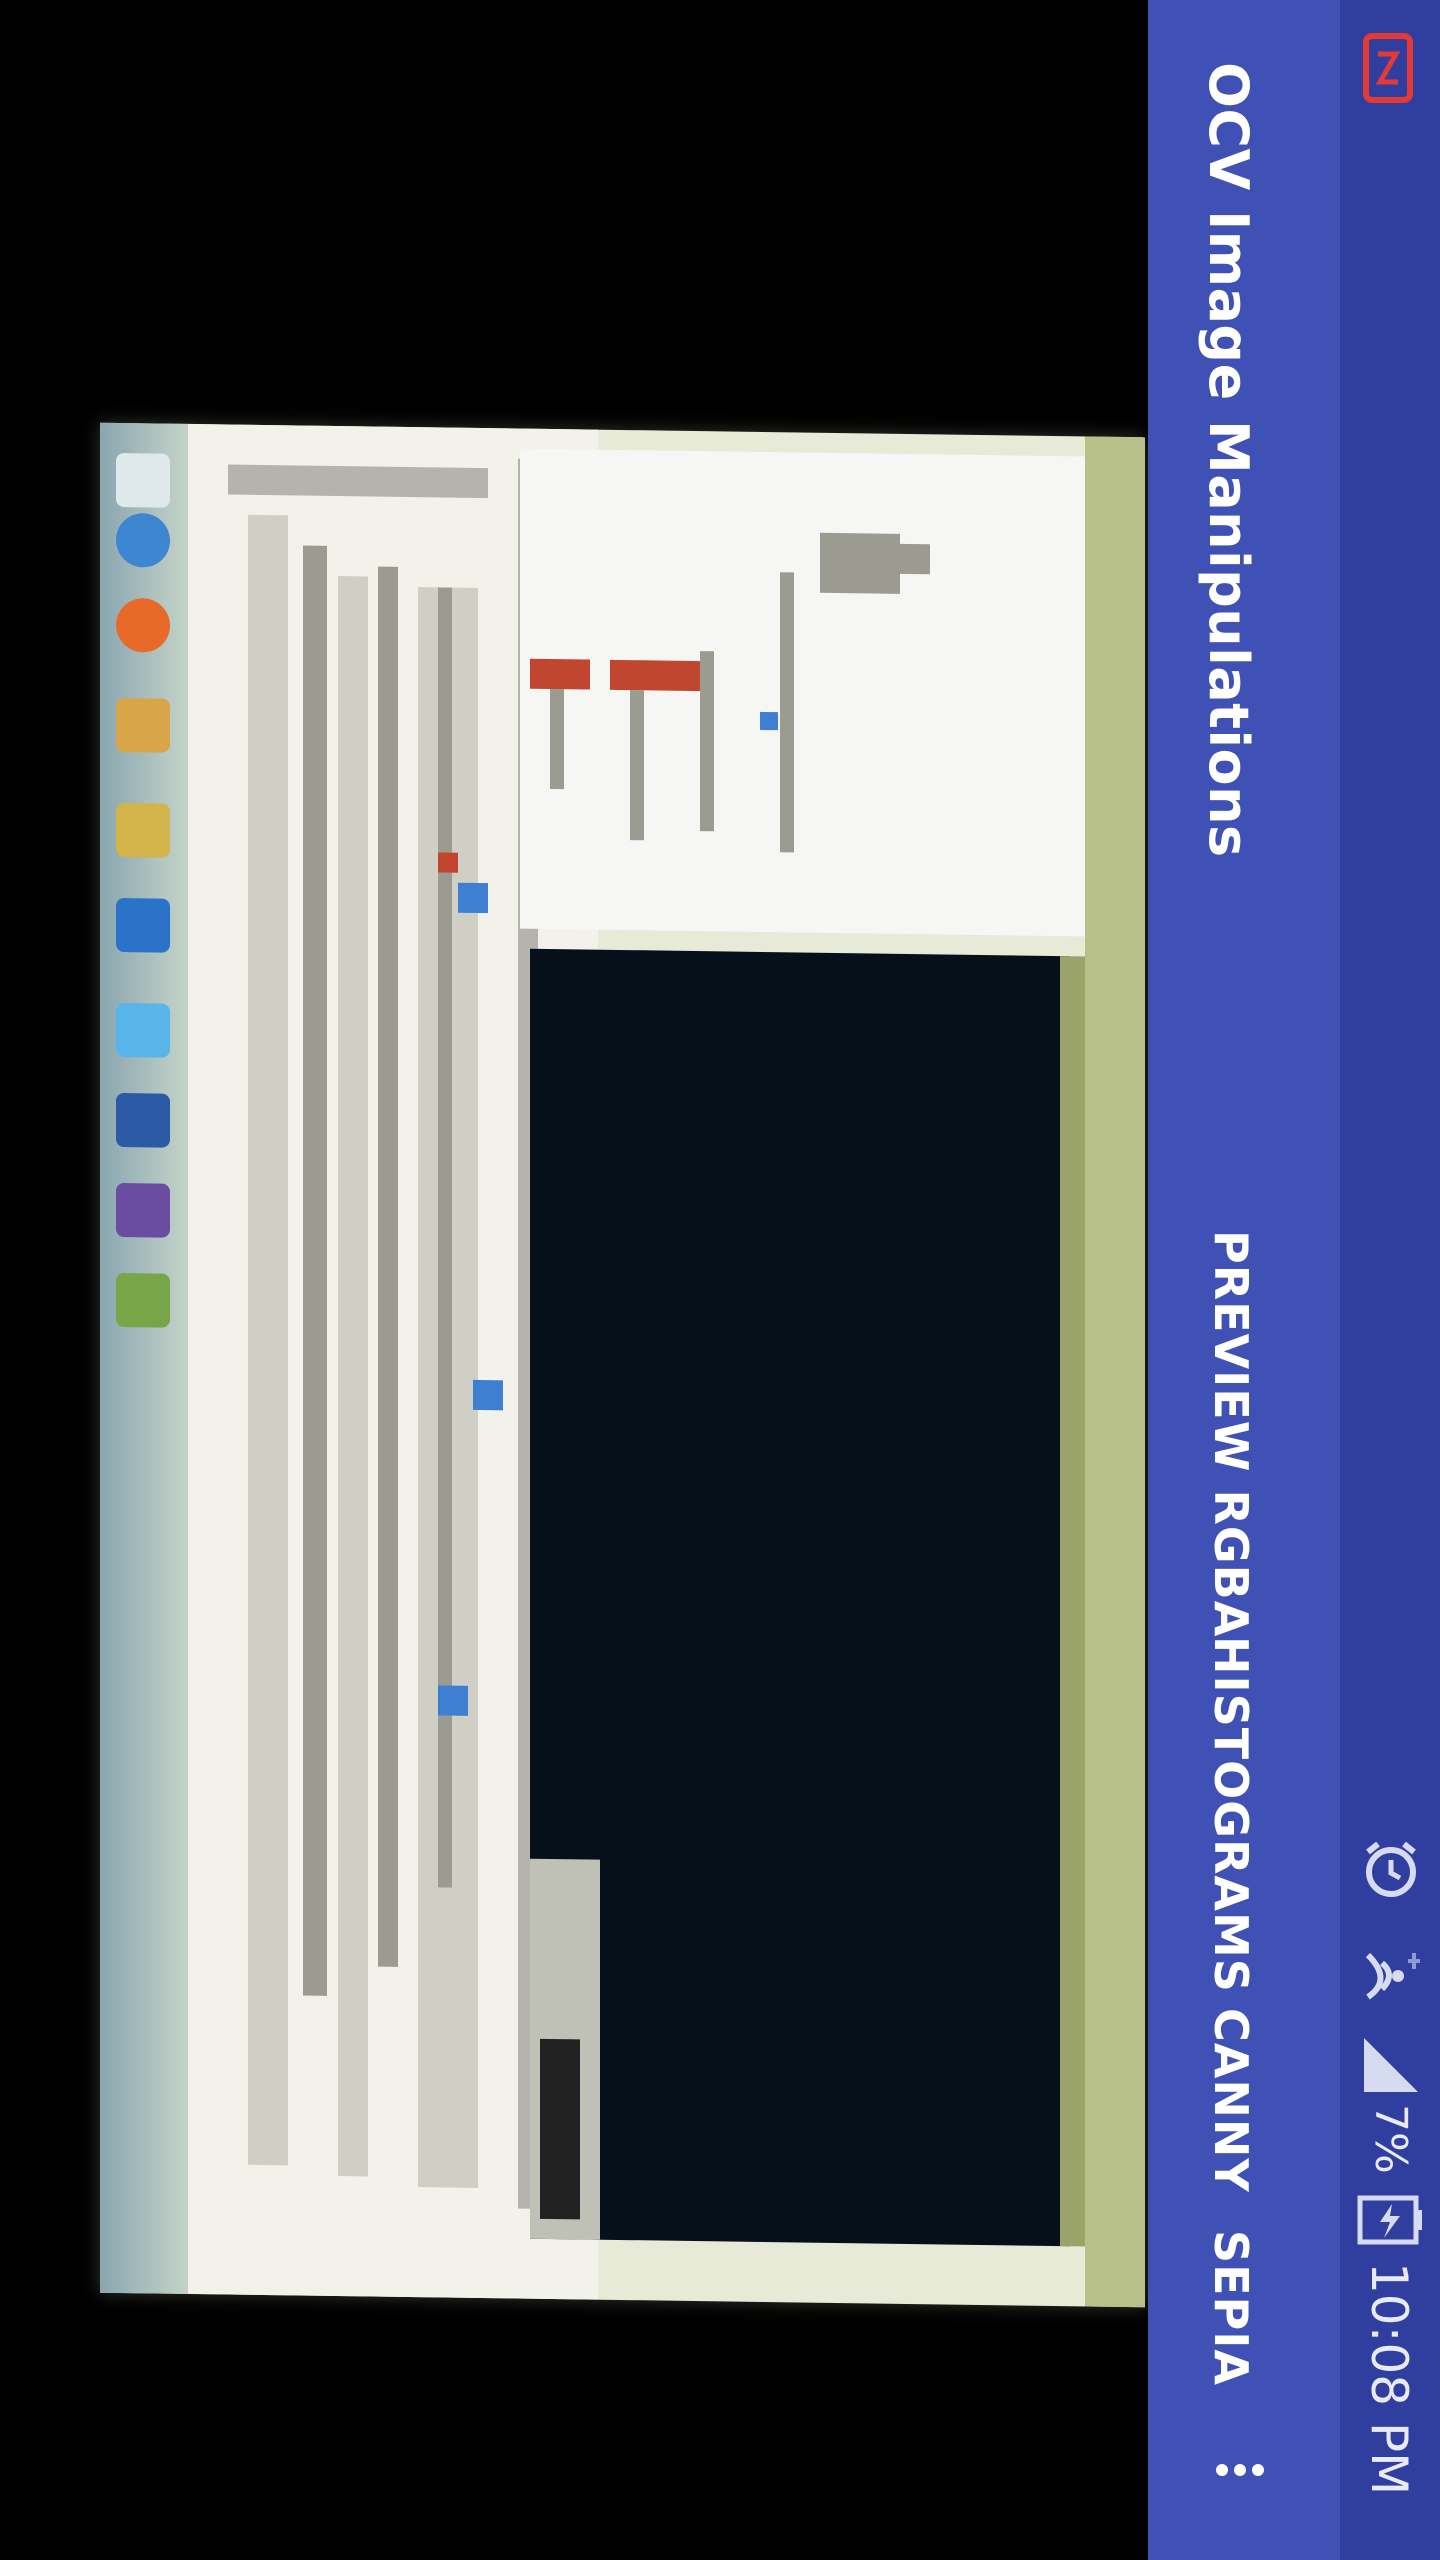 This screenshot has height=2560, width=1440. What do you see at coordinates (1389, 2379) in the screenshot?
I see `status-time: 10:08 PM` at bounding box center [1389, 2379].